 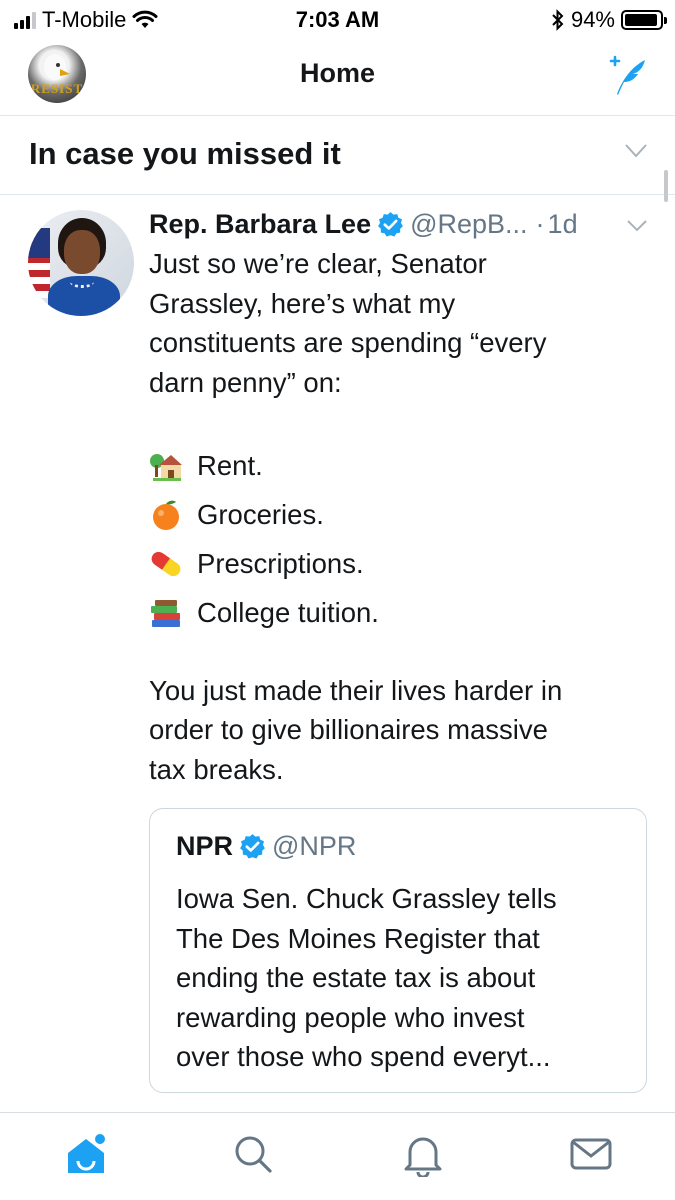 What do you see at coordinates (82, 282) in the screenshot?
I see `avatar-necklace` at bounding box center [82, 282].